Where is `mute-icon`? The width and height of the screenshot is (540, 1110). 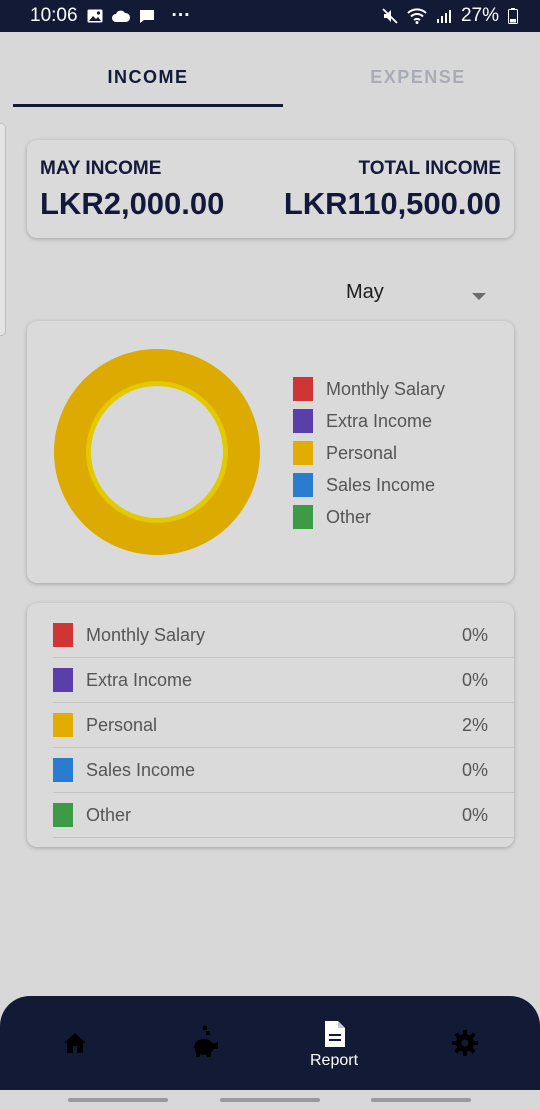
mute-icon is located at coordinates (390, 16).